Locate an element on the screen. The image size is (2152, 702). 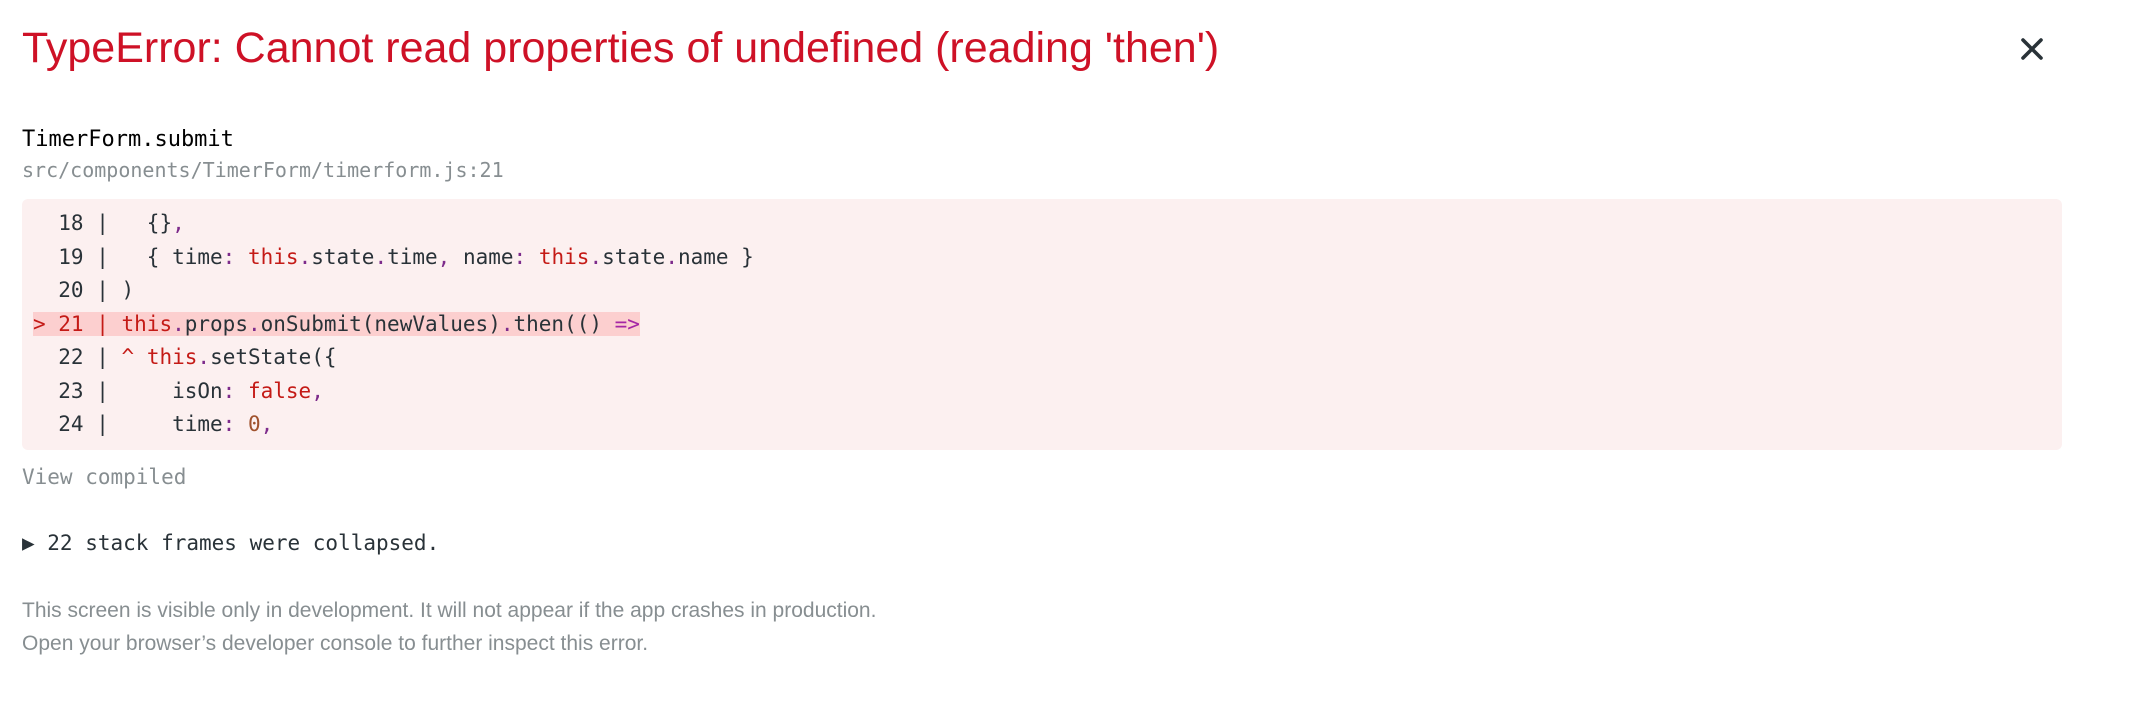
code-line-gutter: 24 | is located at coordinates (77, 424).